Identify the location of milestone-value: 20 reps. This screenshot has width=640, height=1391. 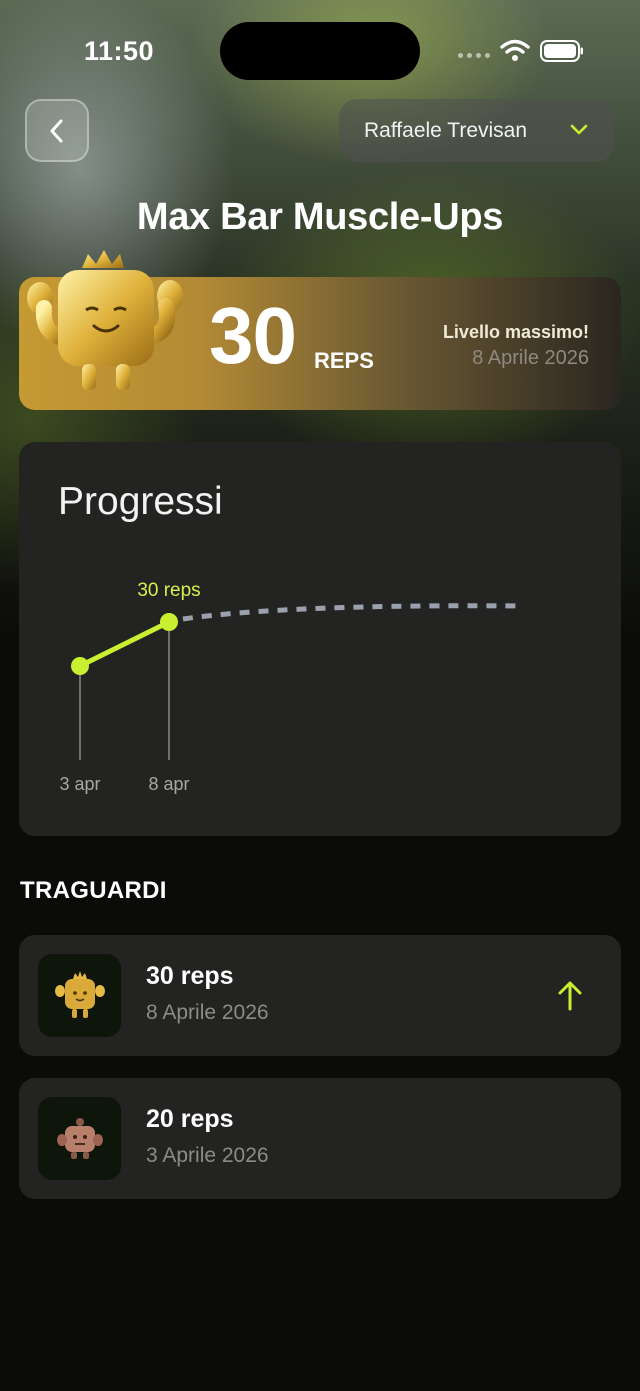
(190, 1119).